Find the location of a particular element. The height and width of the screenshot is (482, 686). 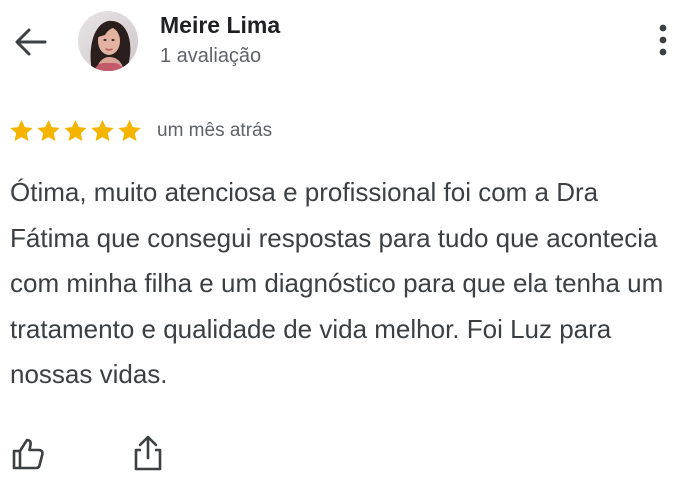

share-icon is located at coordinates (148, 453).